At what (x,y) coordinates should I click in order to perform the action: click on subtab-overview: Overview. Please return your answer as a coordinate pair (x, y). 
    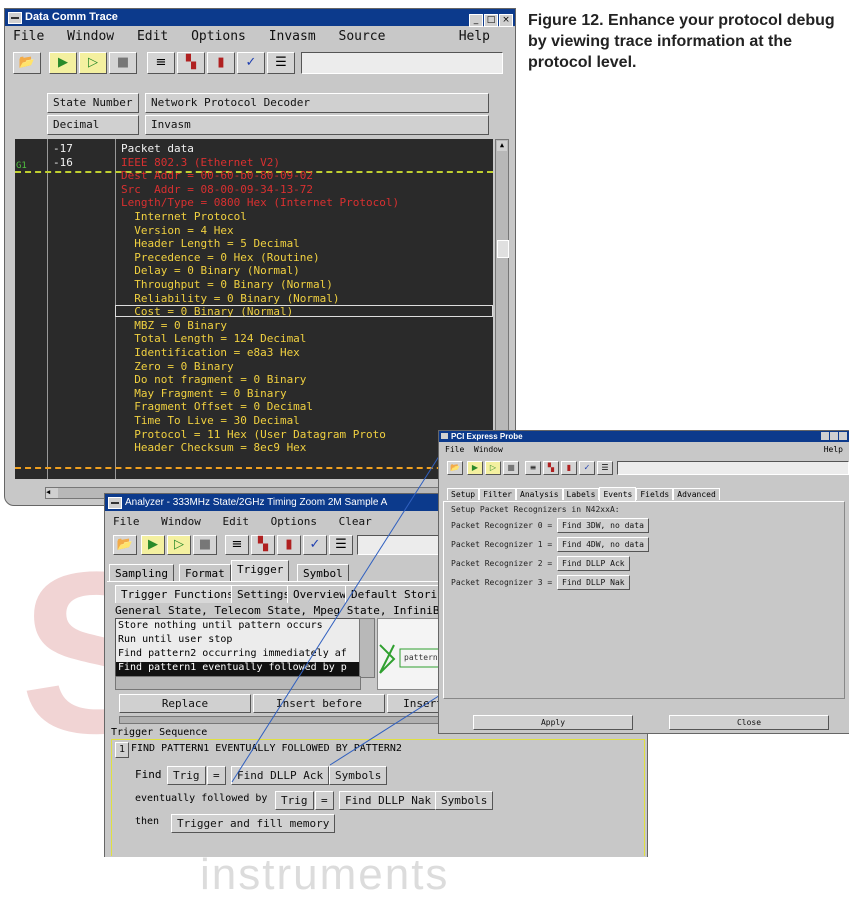
    Looking at the image, I should click on (319, 594).